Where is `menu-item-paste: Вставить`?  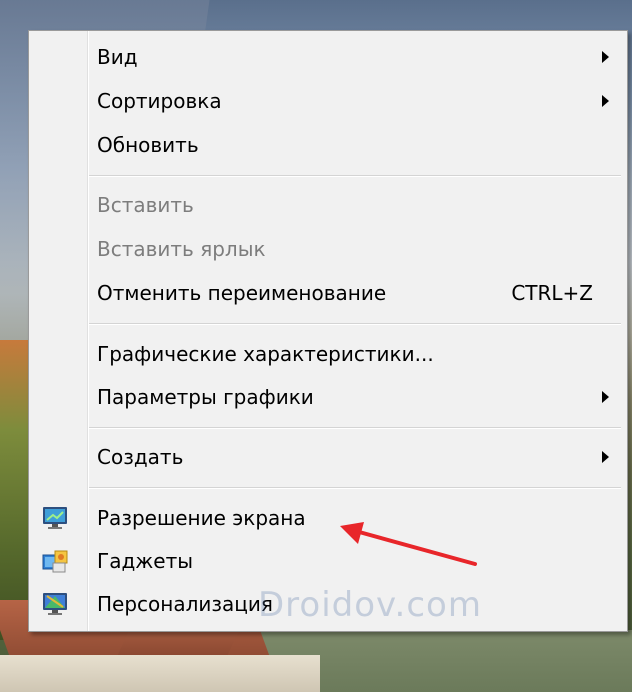
menu-item-paste: Вставить is located at coordinates (328, 205).